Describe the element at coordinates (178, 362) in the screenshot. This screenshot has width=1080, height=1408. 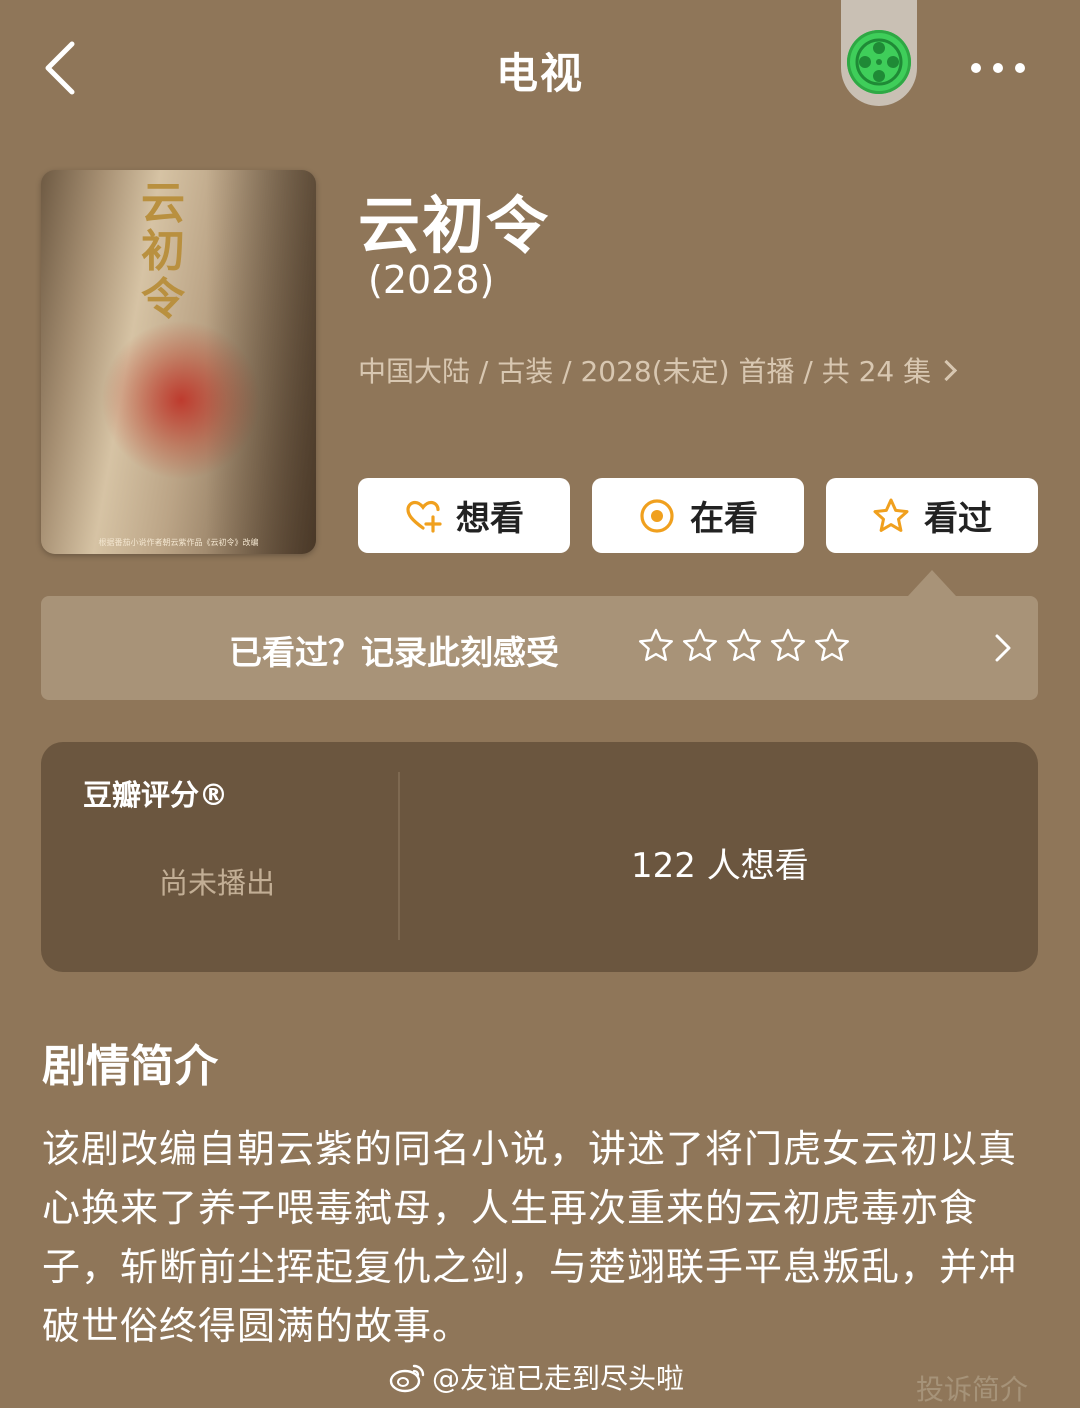
I see `poster-image: 云初令 根据番茄小说作者朝云紫作品《云初令》改编` at that location.